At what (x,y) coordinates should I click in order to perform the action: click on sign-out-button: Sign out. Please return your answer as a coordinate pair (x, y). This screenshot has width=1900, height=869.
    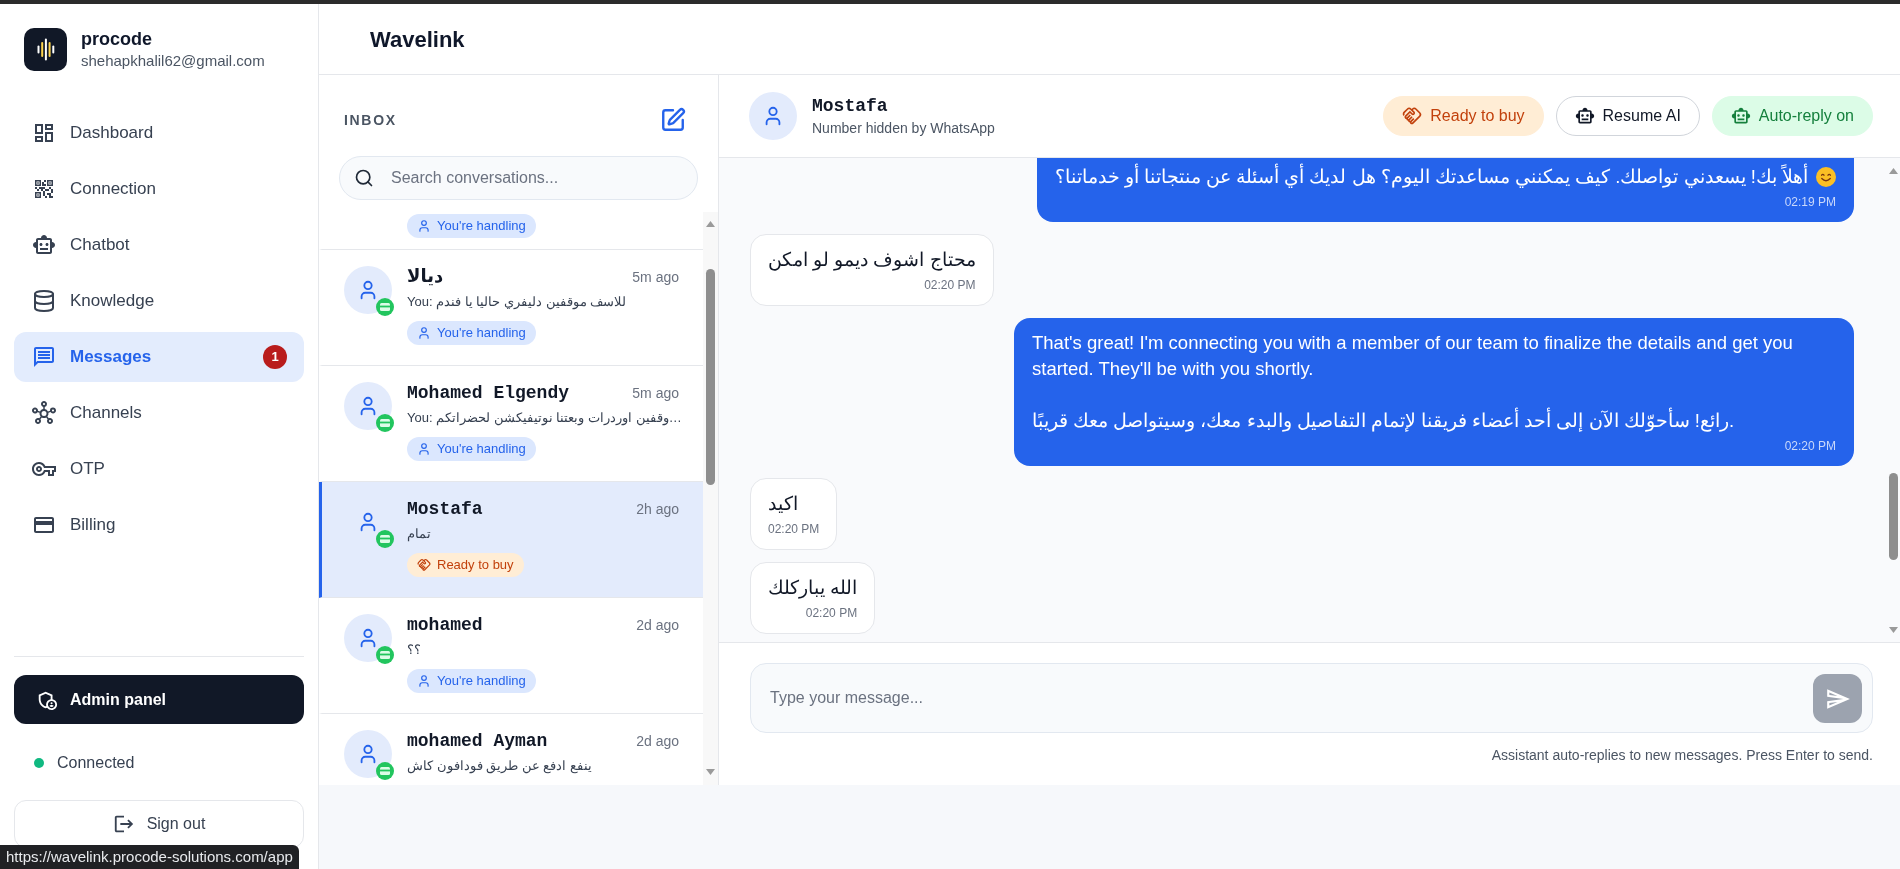
    Looking at the image, I should click on (159, 824).